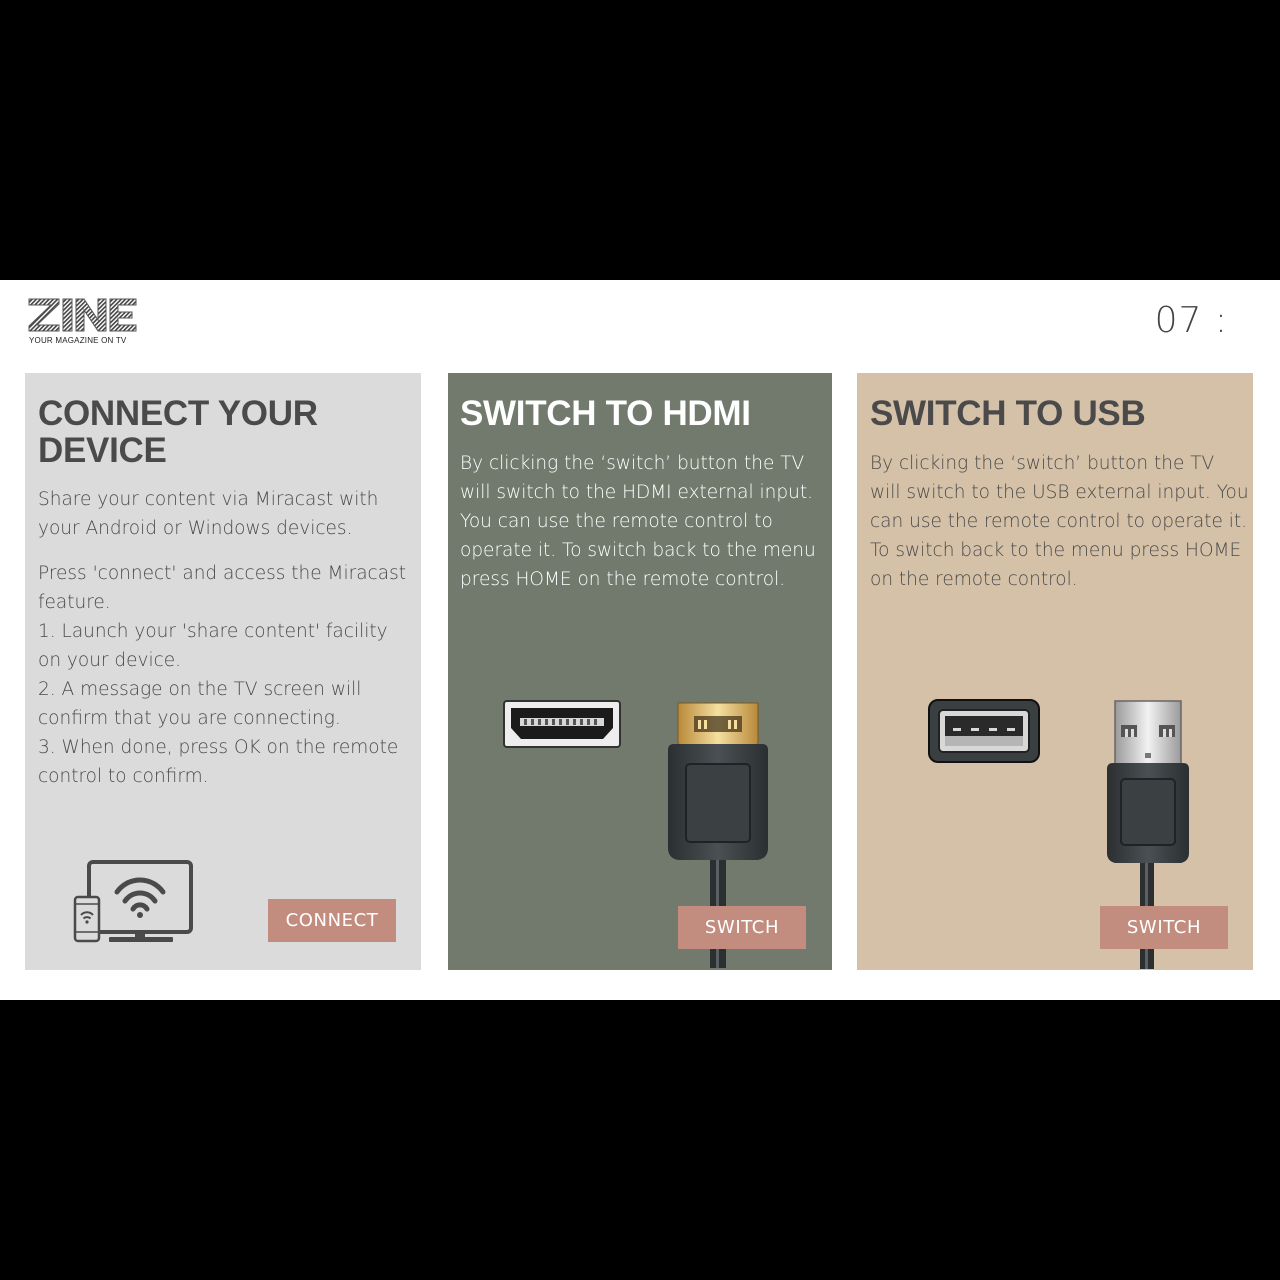  Describe the element at coordinates (82, 315) in the screenshot. I see `zine-logo-mark` at that location.